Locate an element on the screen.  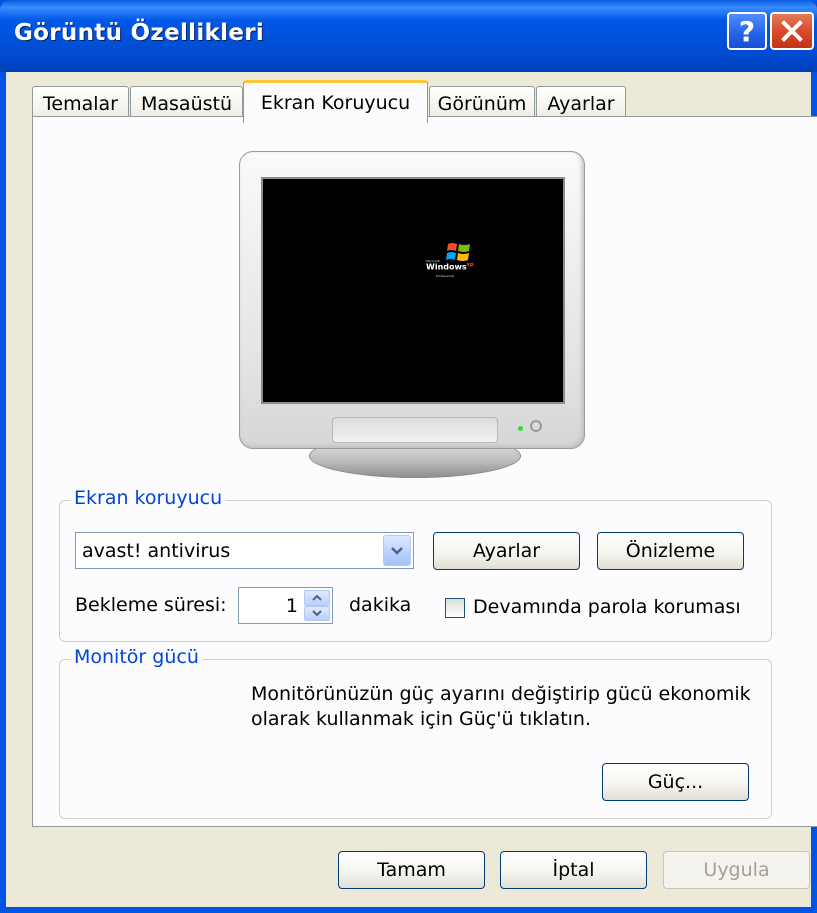
close-button is located at coordinates (792, 31).